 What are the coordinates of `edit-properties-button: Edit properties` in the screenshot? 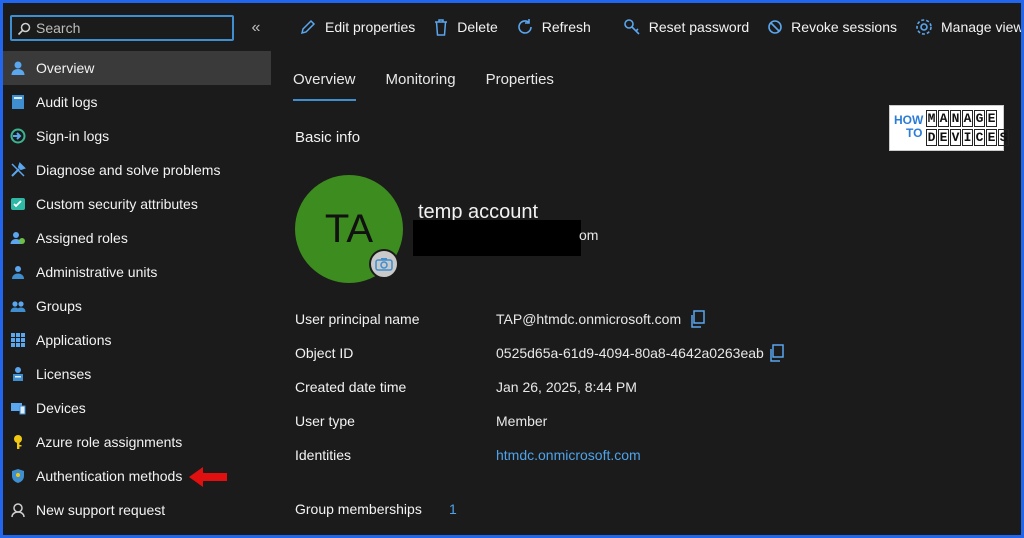 It's located at (357, 27).